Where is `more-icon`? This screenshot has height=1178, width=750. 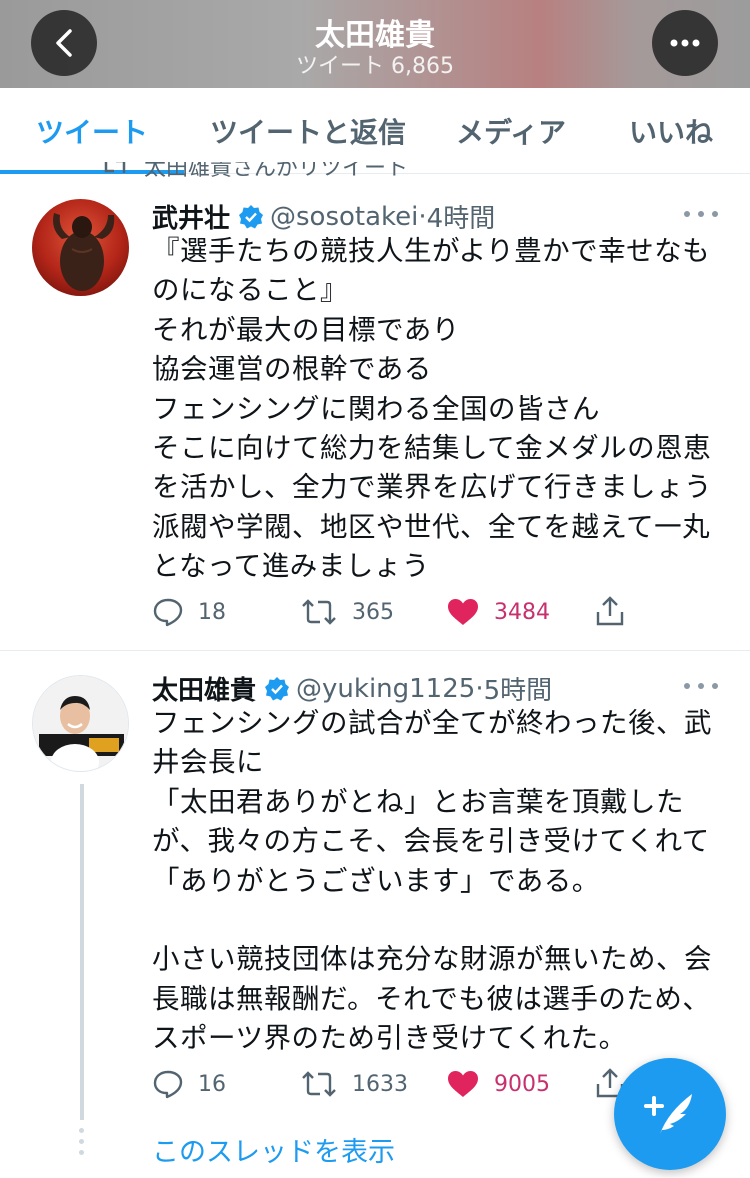
more-icon is located at coordinates (685, 43).